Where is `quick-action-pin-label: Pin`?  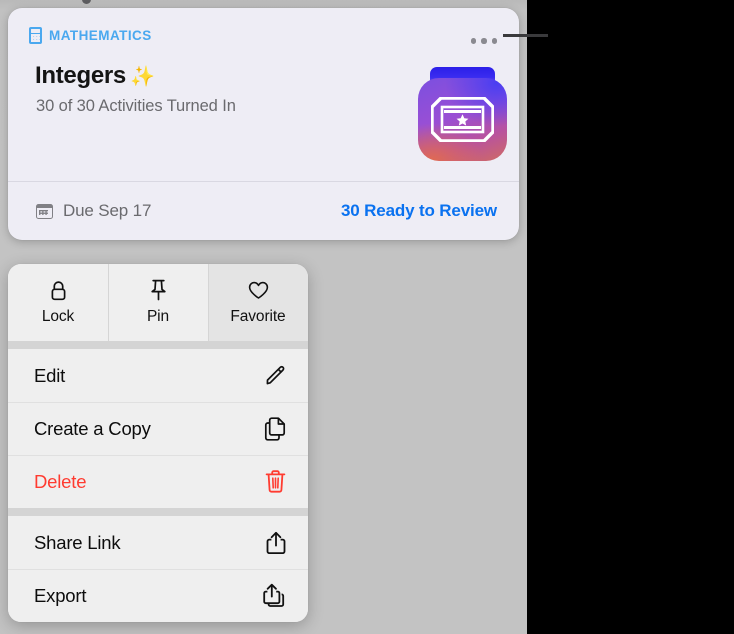
quick-action-pin-label: Pin is located at coordinates (158, 316).